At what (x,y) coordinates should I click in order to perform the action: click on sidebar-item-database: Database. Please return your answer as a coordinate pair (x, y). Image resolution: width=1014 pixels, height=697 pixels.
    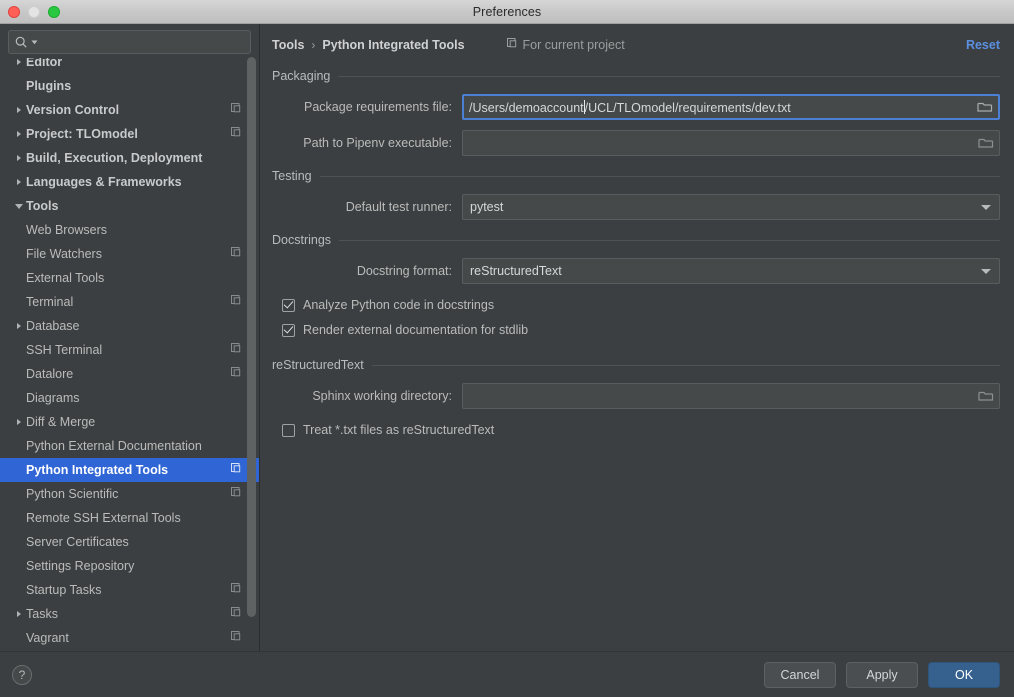
    Looking at the image, I should click on (129, 326).